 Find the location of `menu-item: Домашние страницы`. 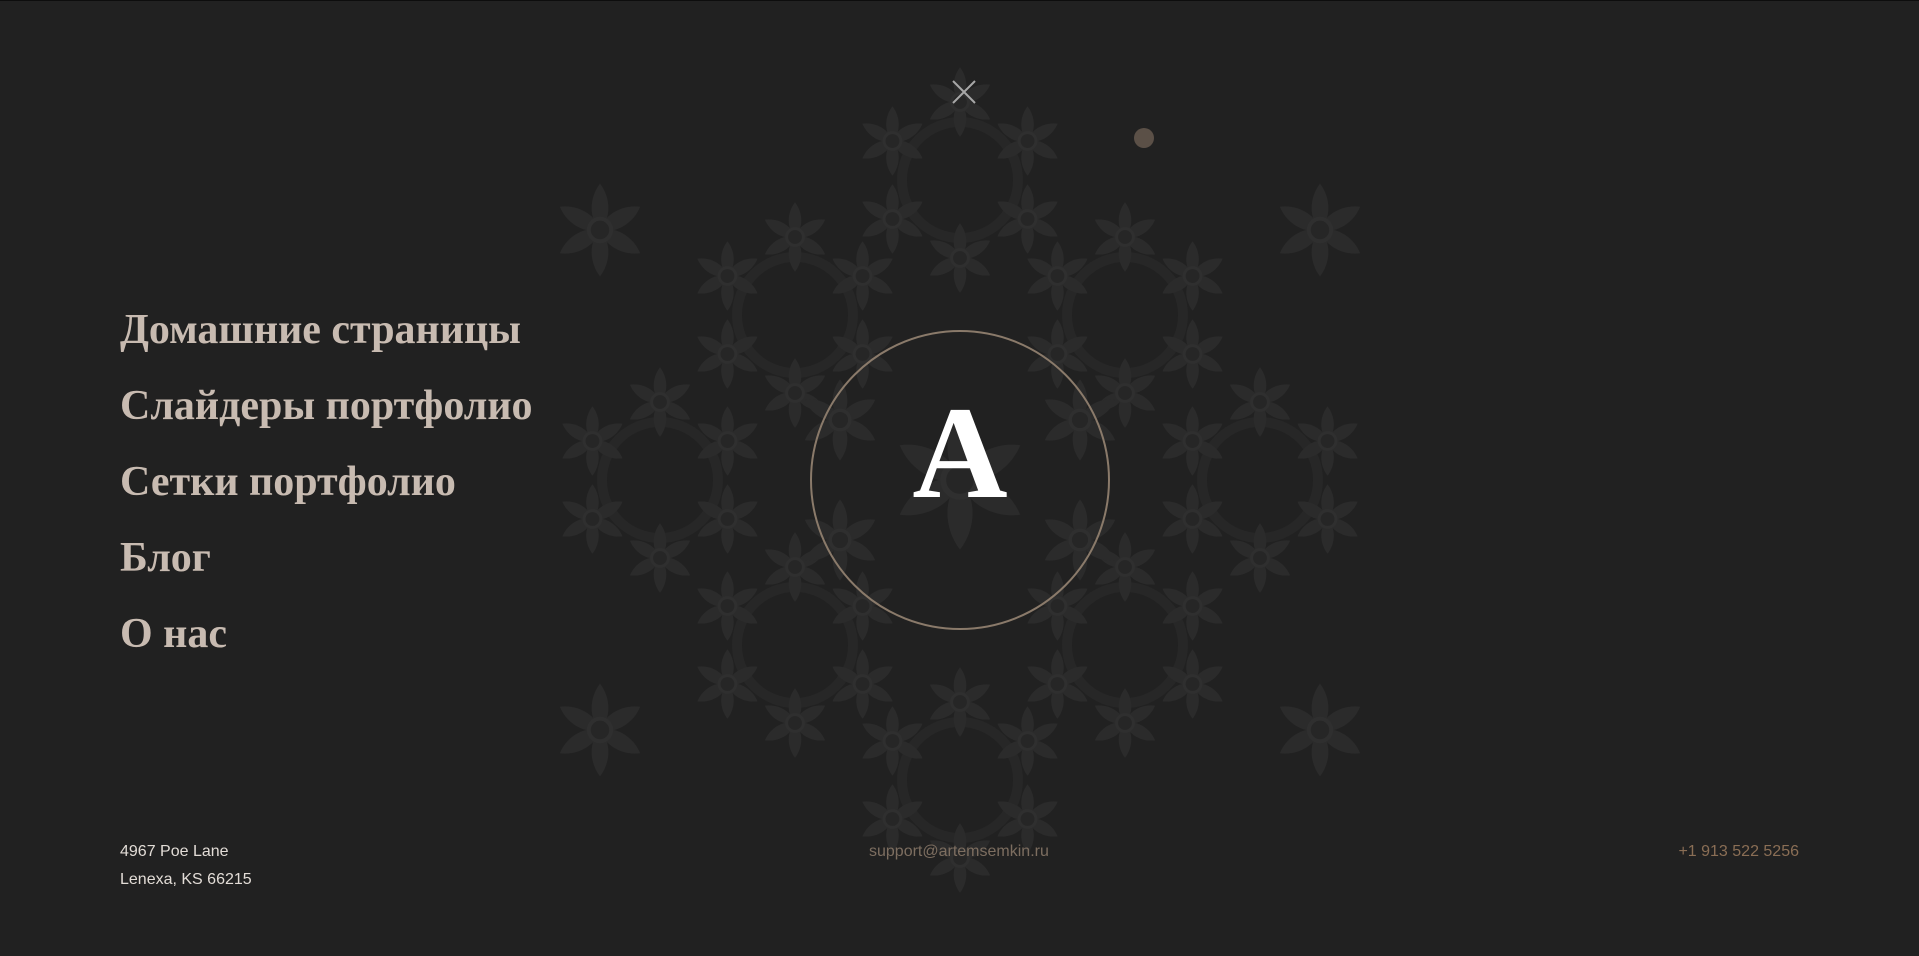

menu-item: Домашние страницы is located at coordinates (326, 340).